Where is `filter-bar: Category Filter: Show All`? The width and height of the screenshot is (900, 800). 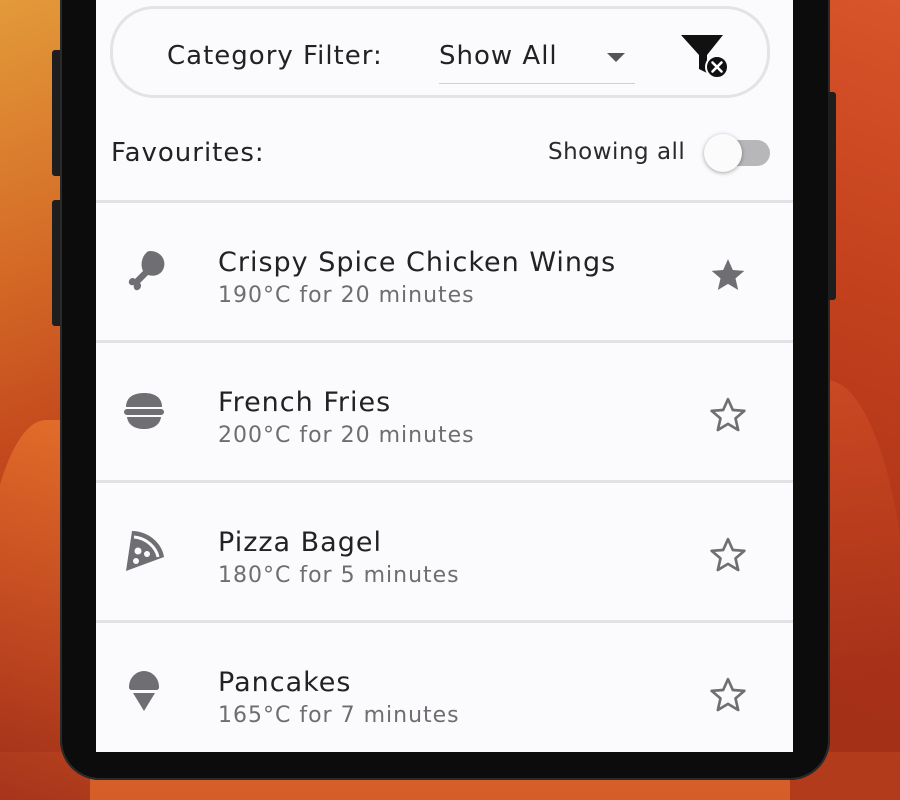 filter-bar: Category Filter: Show All is located at coordinates (440, 52).